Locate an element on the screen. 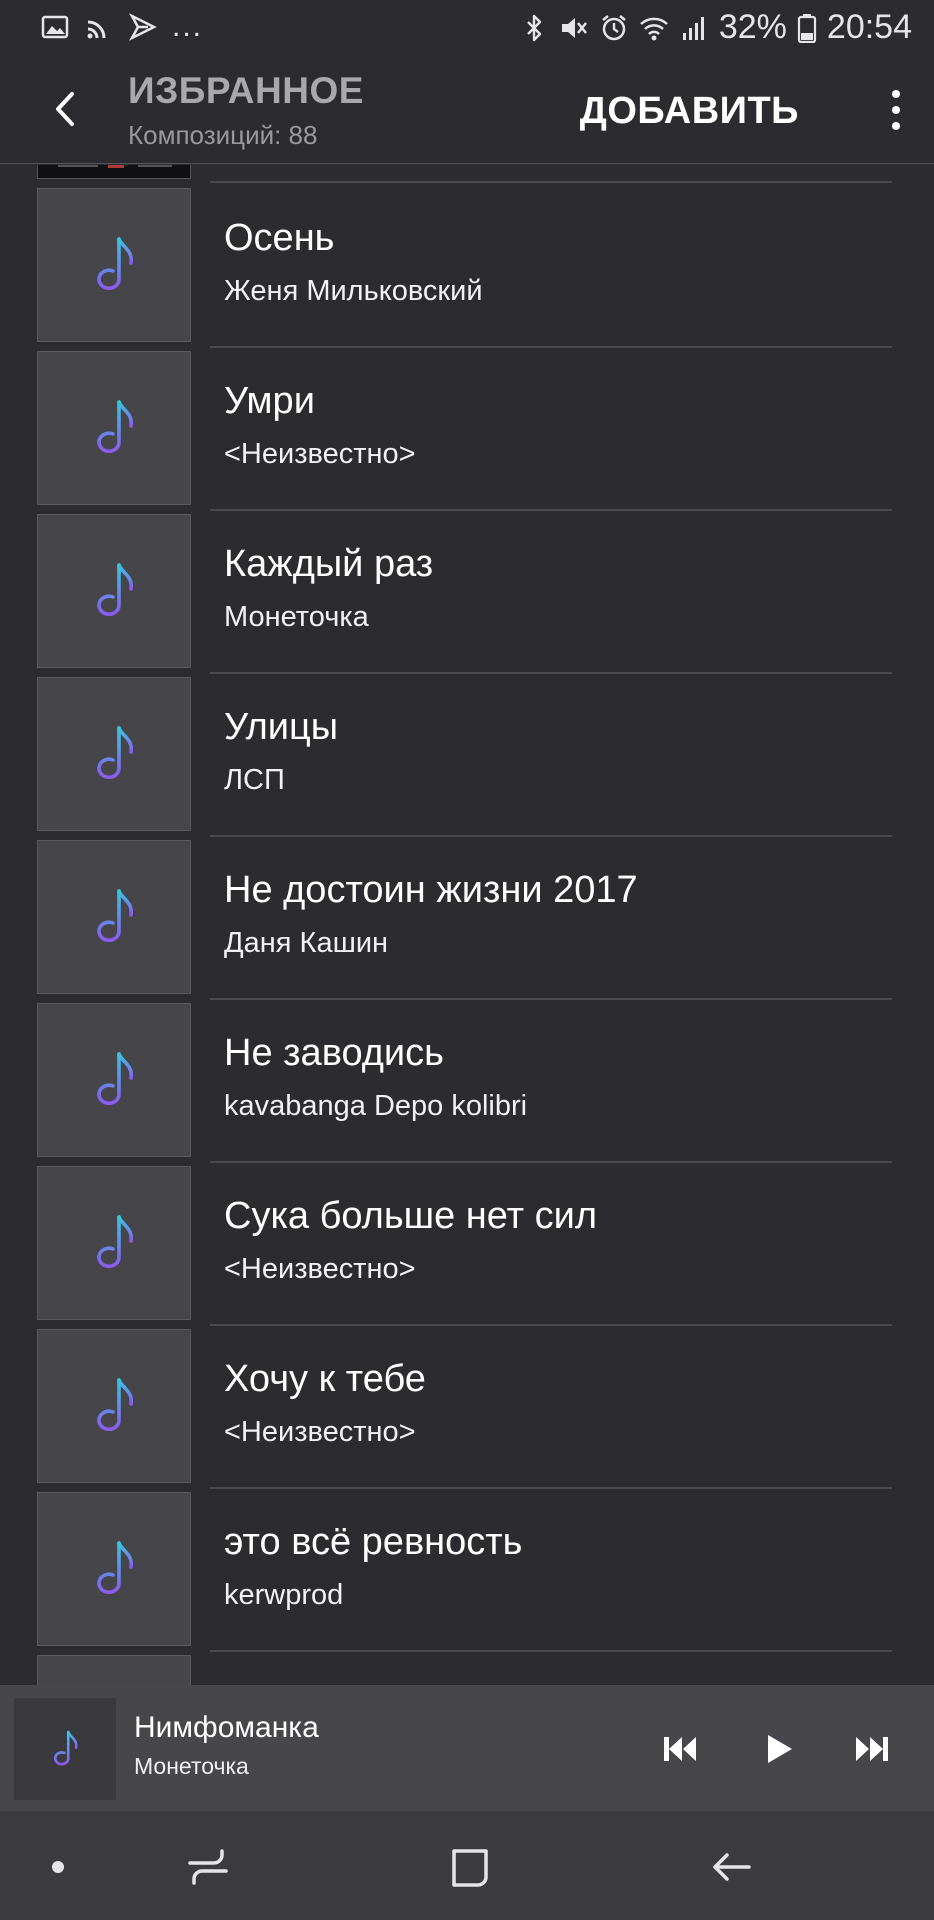  bluetooth-icon is located at coordinates (534, 28).